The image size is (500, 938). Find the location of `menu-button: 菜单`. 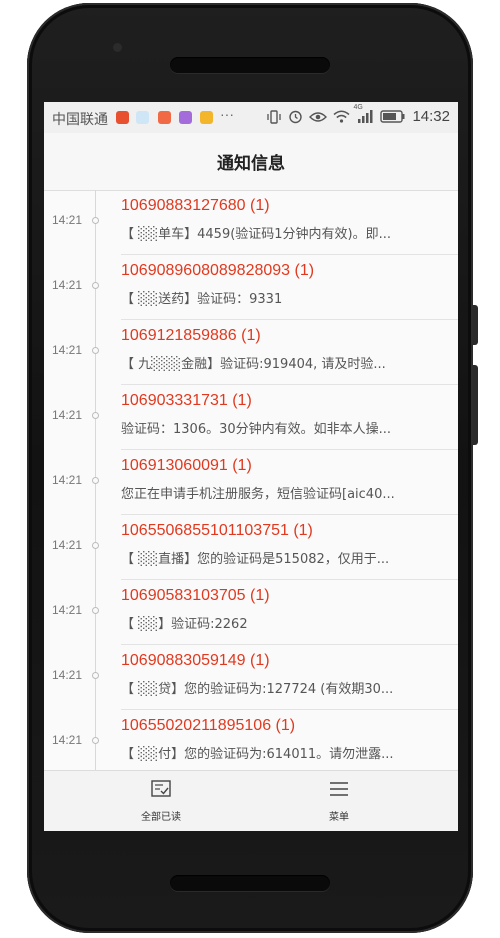

menu-button: 菜单 is located at coordinates (339, 801).